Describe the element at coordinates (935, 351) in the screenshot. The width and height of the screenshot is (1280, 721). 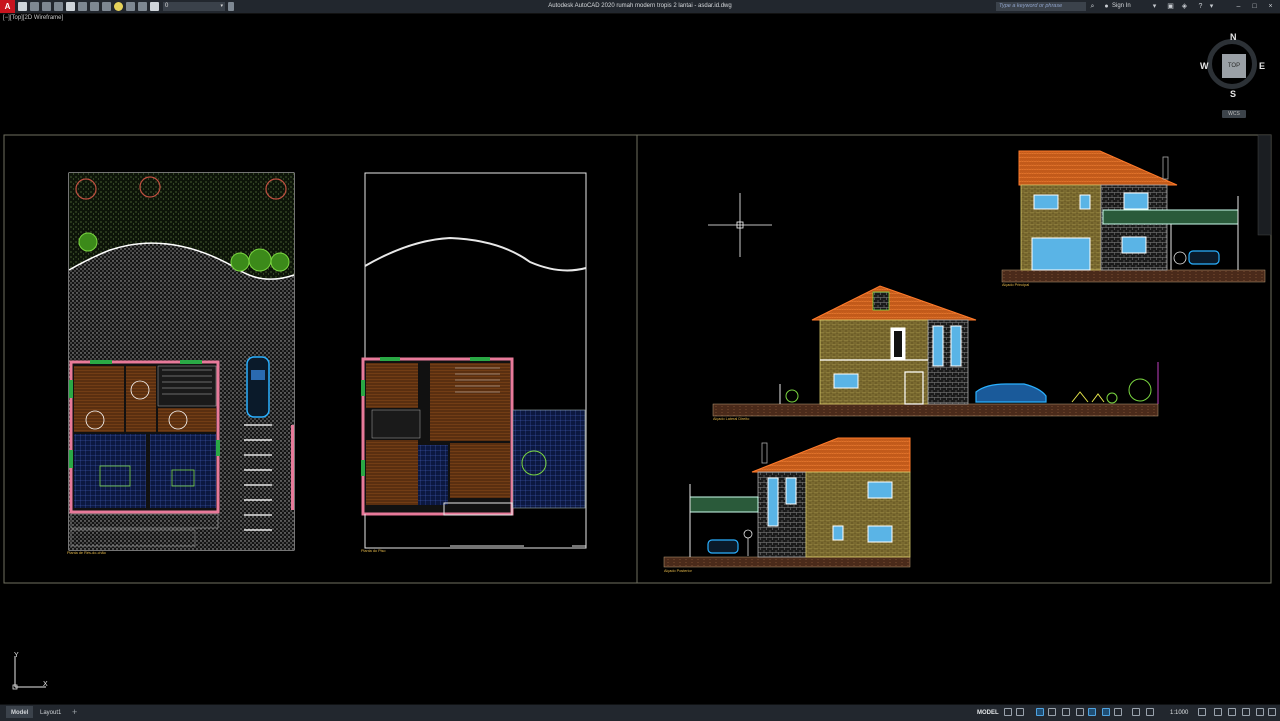
I see `elevation-side` at that location.